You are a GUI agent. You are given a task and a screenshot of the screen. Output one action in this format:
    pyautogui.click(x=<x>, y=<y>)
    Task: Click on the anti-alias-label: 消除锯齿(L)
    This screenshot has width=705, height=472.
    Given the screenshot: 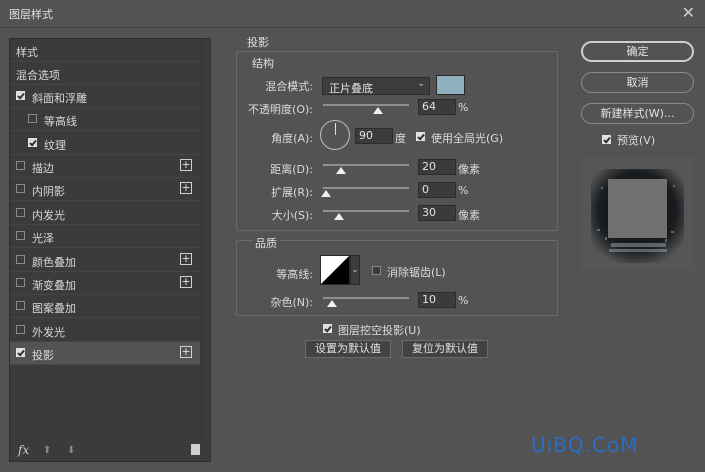 What is the action you would take?
    pyautogui.click(x=416, y=272)
    